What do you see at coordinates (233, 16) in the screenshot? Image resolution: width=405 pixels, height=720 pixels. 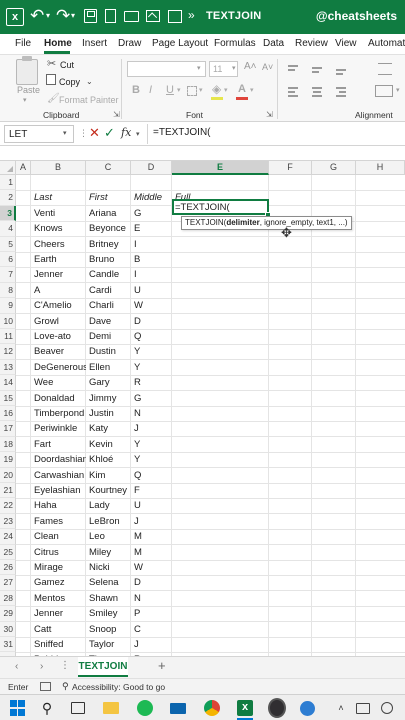 I see `file-name: TEXTJOIN` at bounding box center [233, 16].